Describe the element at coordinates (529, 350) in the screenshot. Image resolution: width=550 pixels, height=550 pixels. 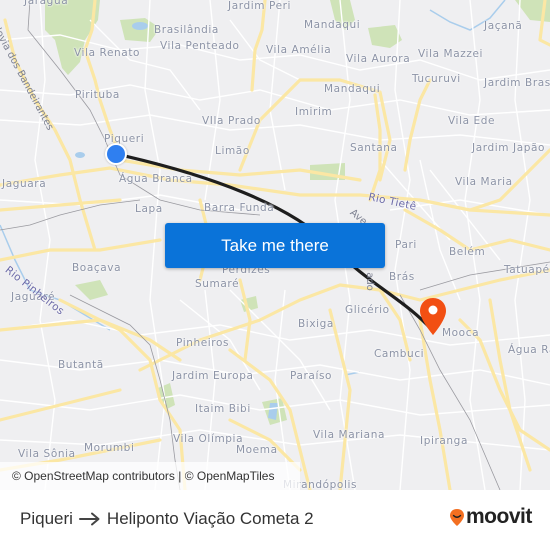
I see `place-label: Água Ra` at that location.